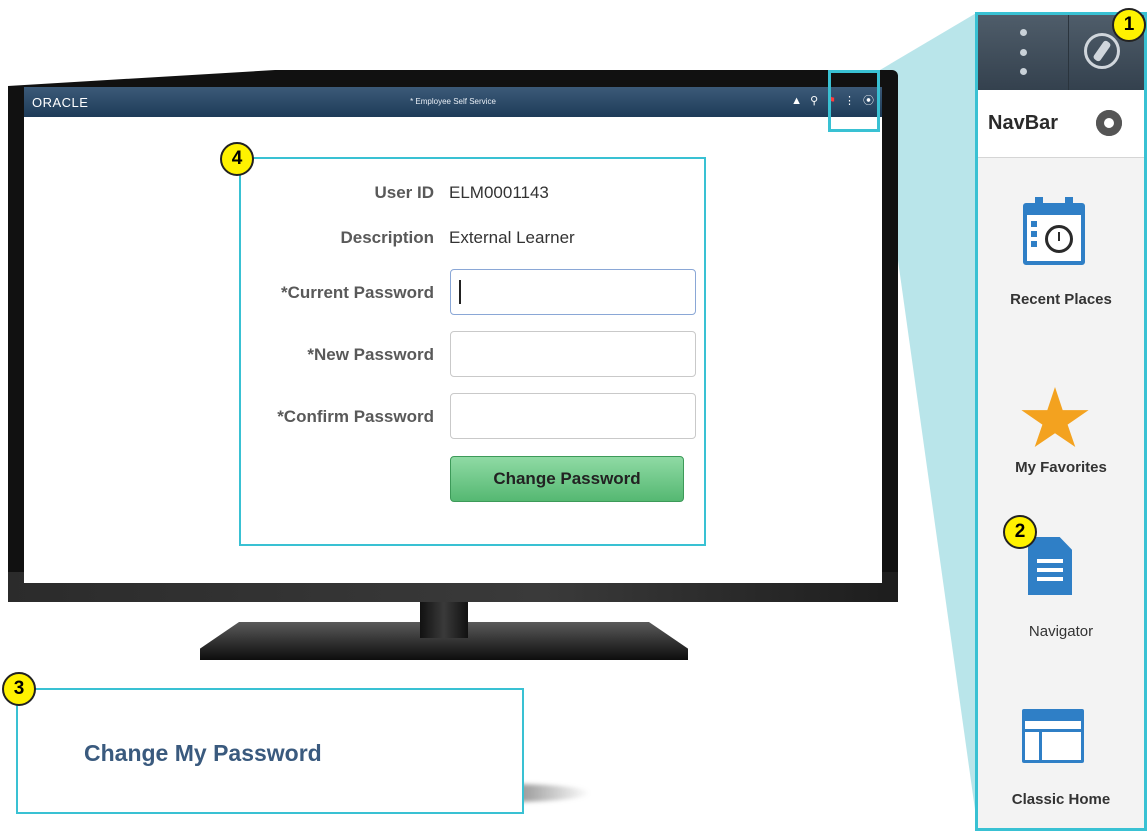 The height and width of the screenshot is (831, 1147). Describe the element at coordinates (1055, 417) in the screenshot. I see `star-icon` at that location.